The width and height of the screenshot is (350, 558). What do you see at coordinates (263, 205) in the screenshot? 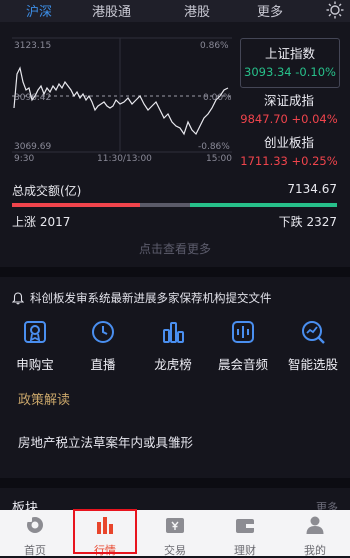
I see `breadth-down-bar` at bounding box center [263, 205].